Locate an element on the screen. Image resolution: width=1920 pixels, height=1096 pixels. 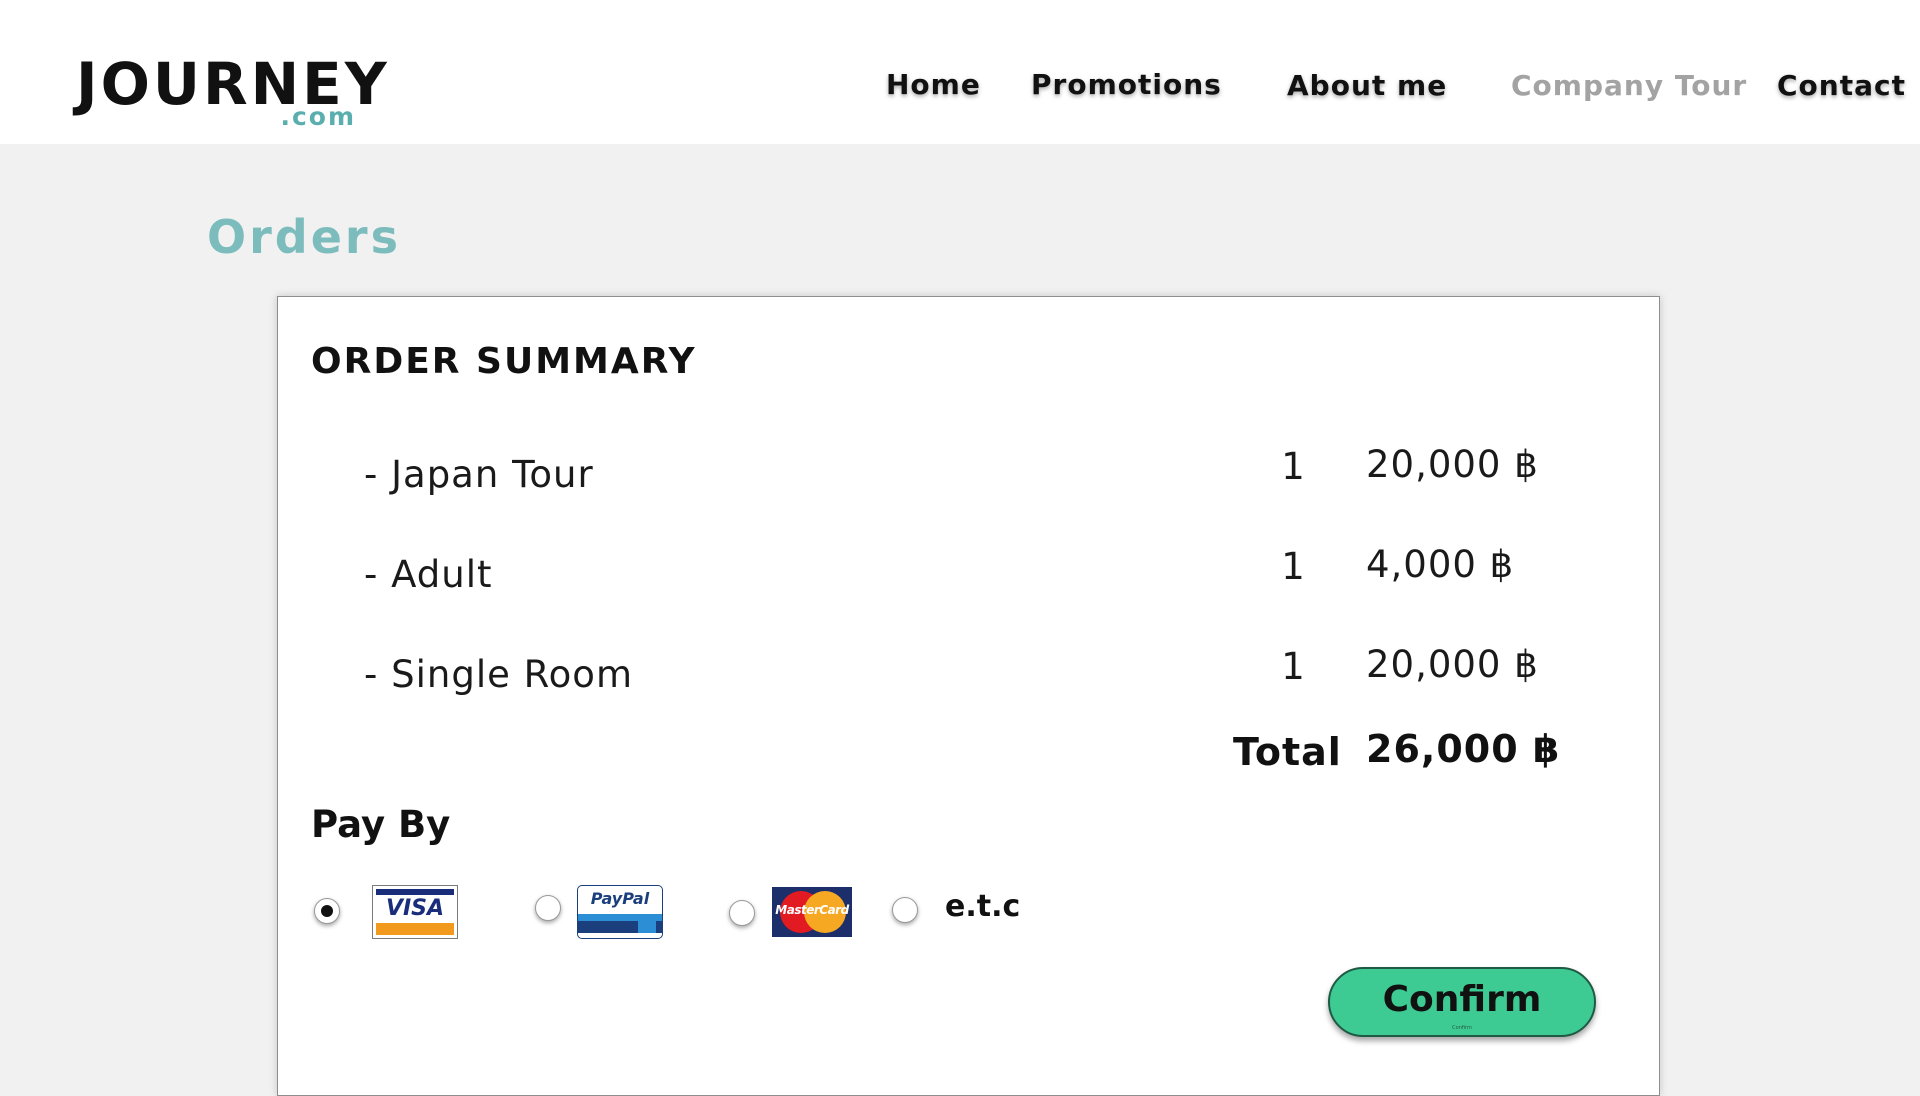
nav-home: Home is located at coordinates (933, 84).